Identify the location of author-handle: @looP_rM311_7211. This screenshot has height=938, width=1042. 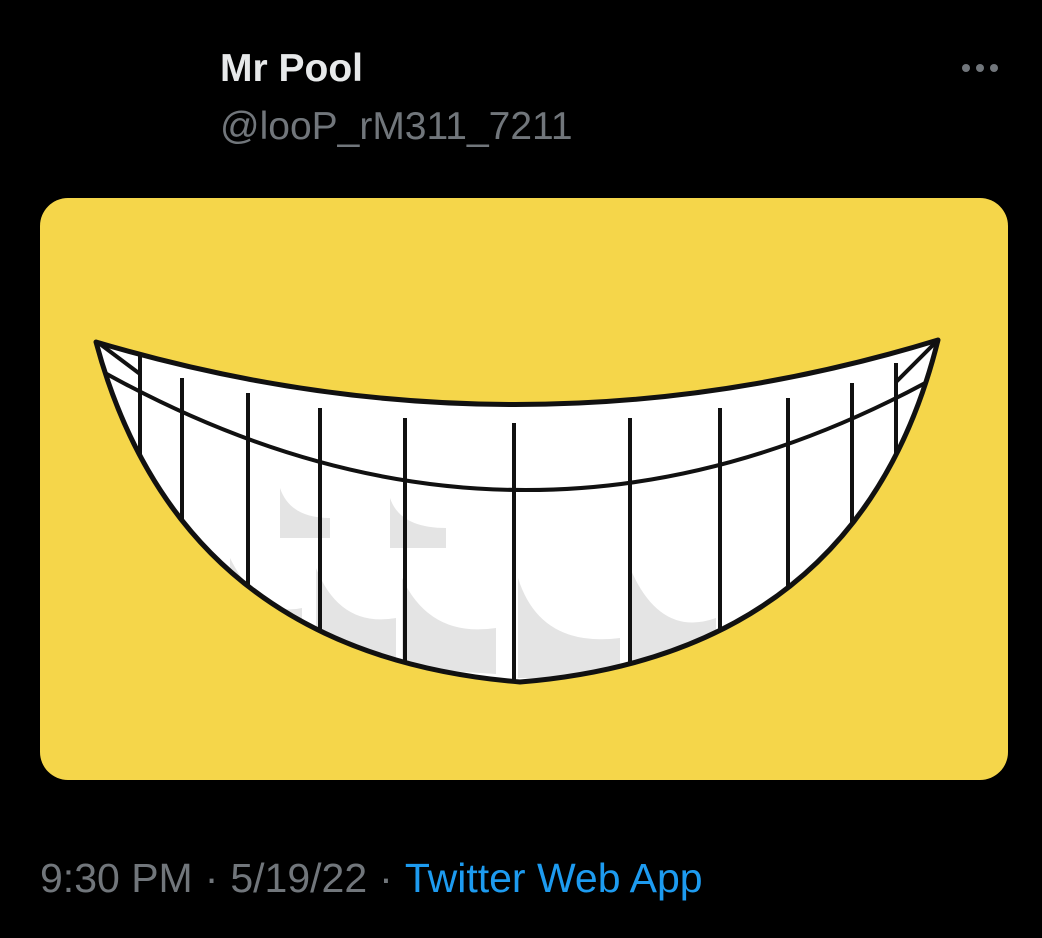
(396, 127).